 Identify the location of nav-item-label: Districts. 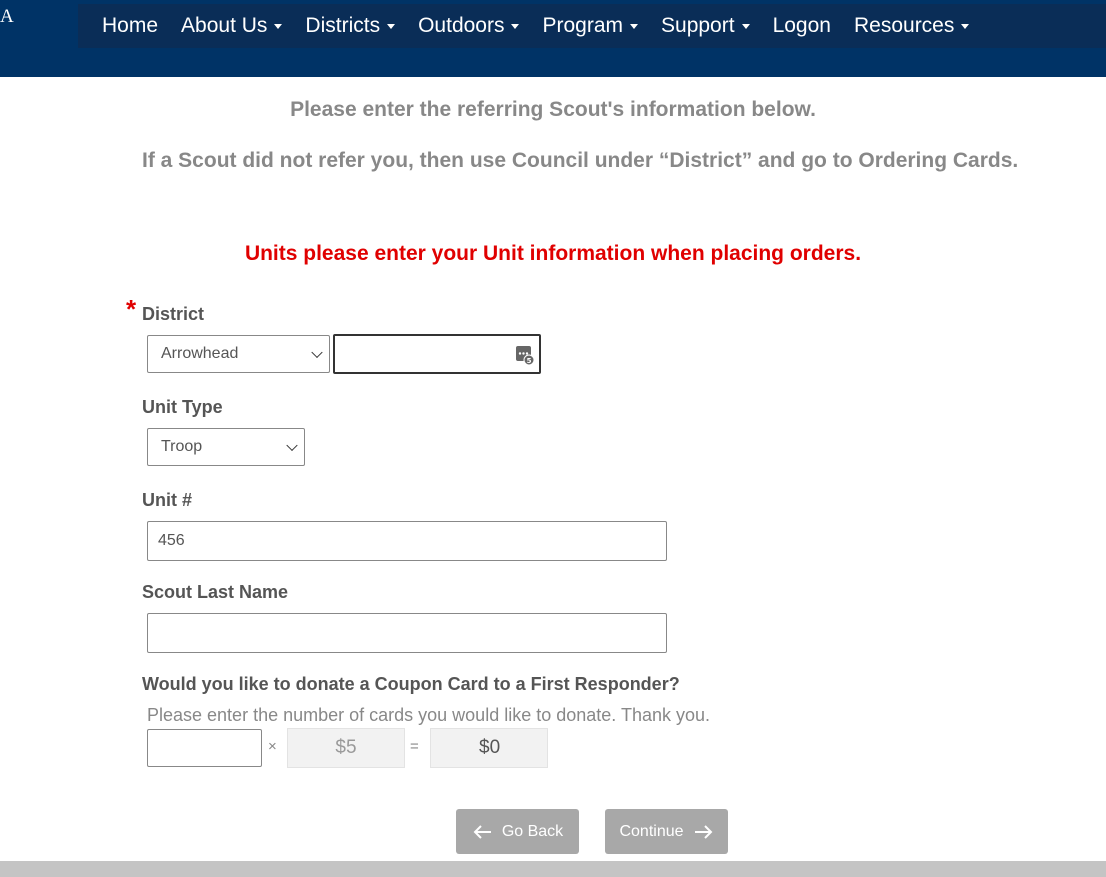
(343, 25).